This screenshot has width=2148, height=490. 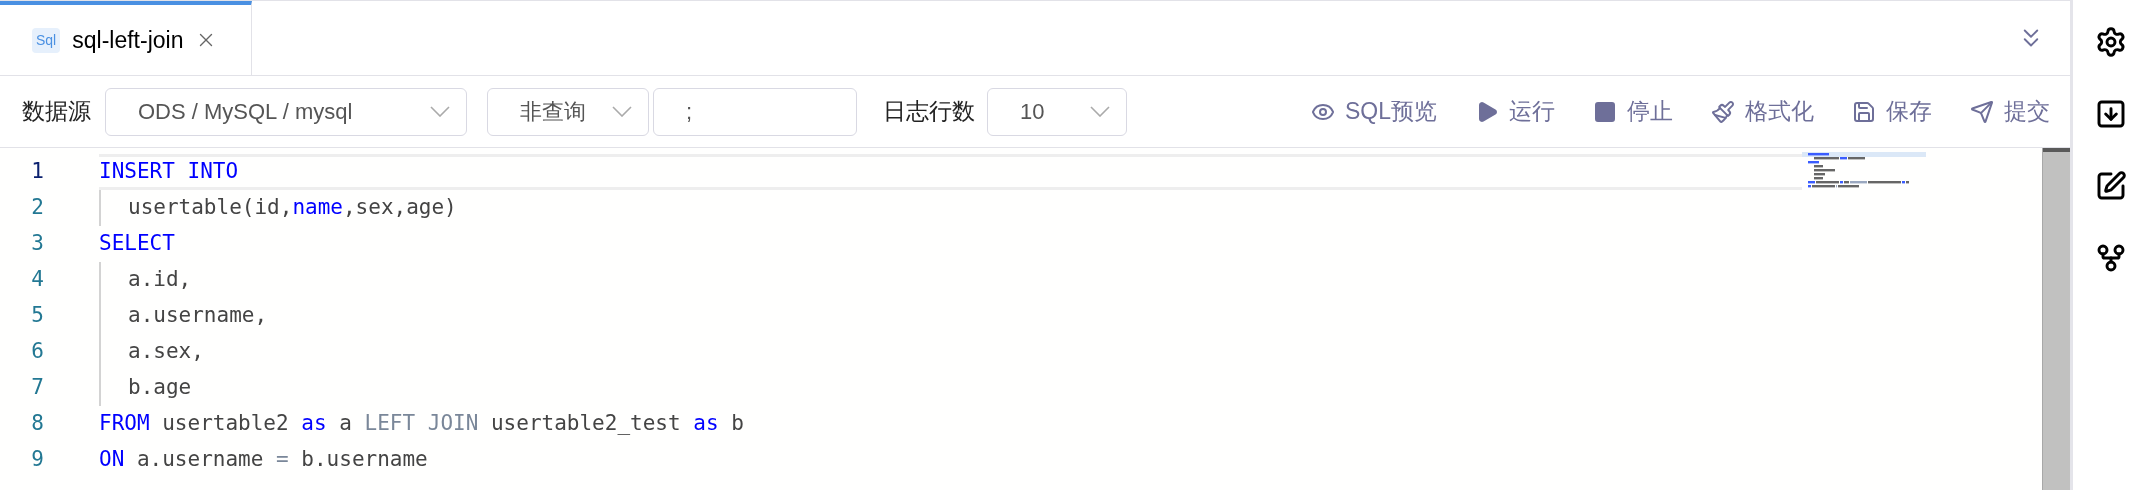 I want to click on save-button: 保存, so click(x=1892, y=111).